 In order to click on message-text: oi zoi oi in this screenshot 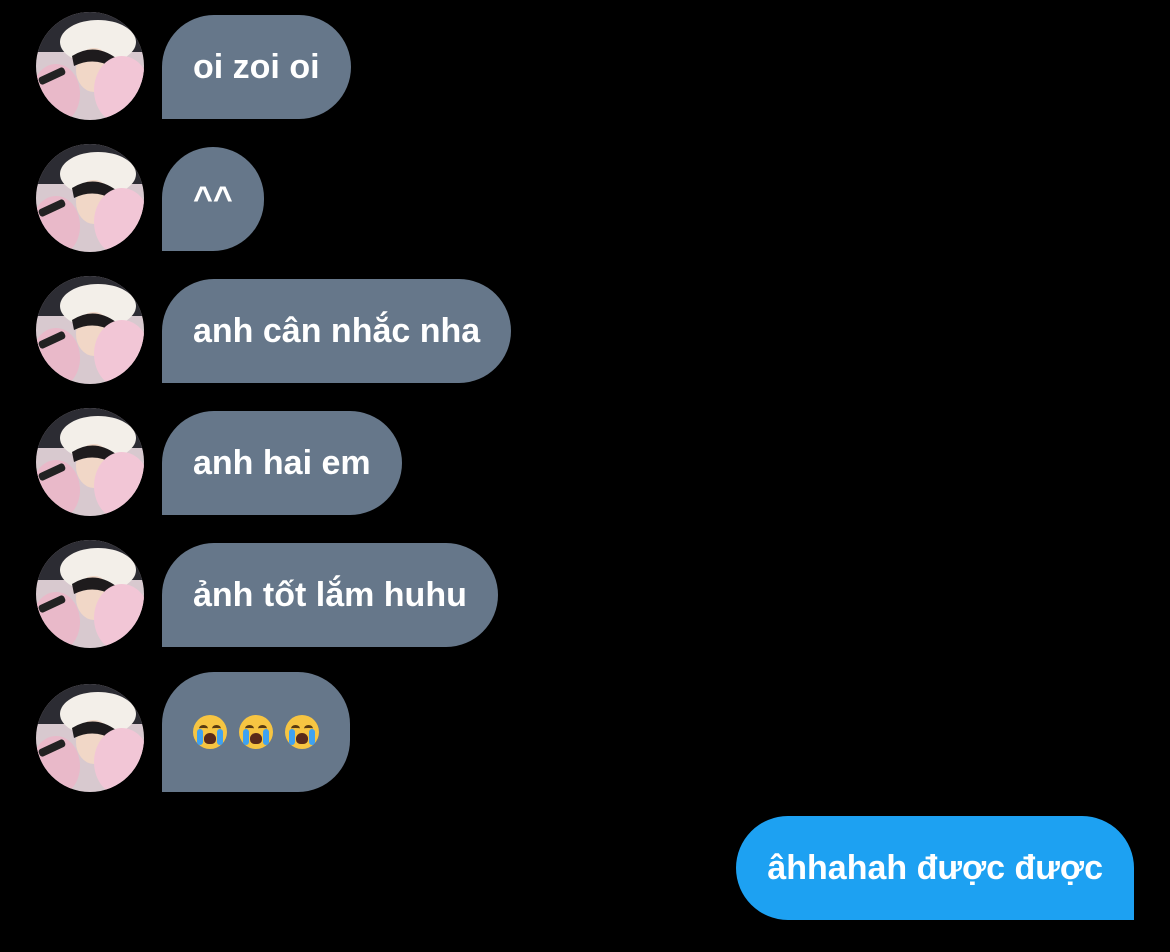, I will do `click(256, 67)`.